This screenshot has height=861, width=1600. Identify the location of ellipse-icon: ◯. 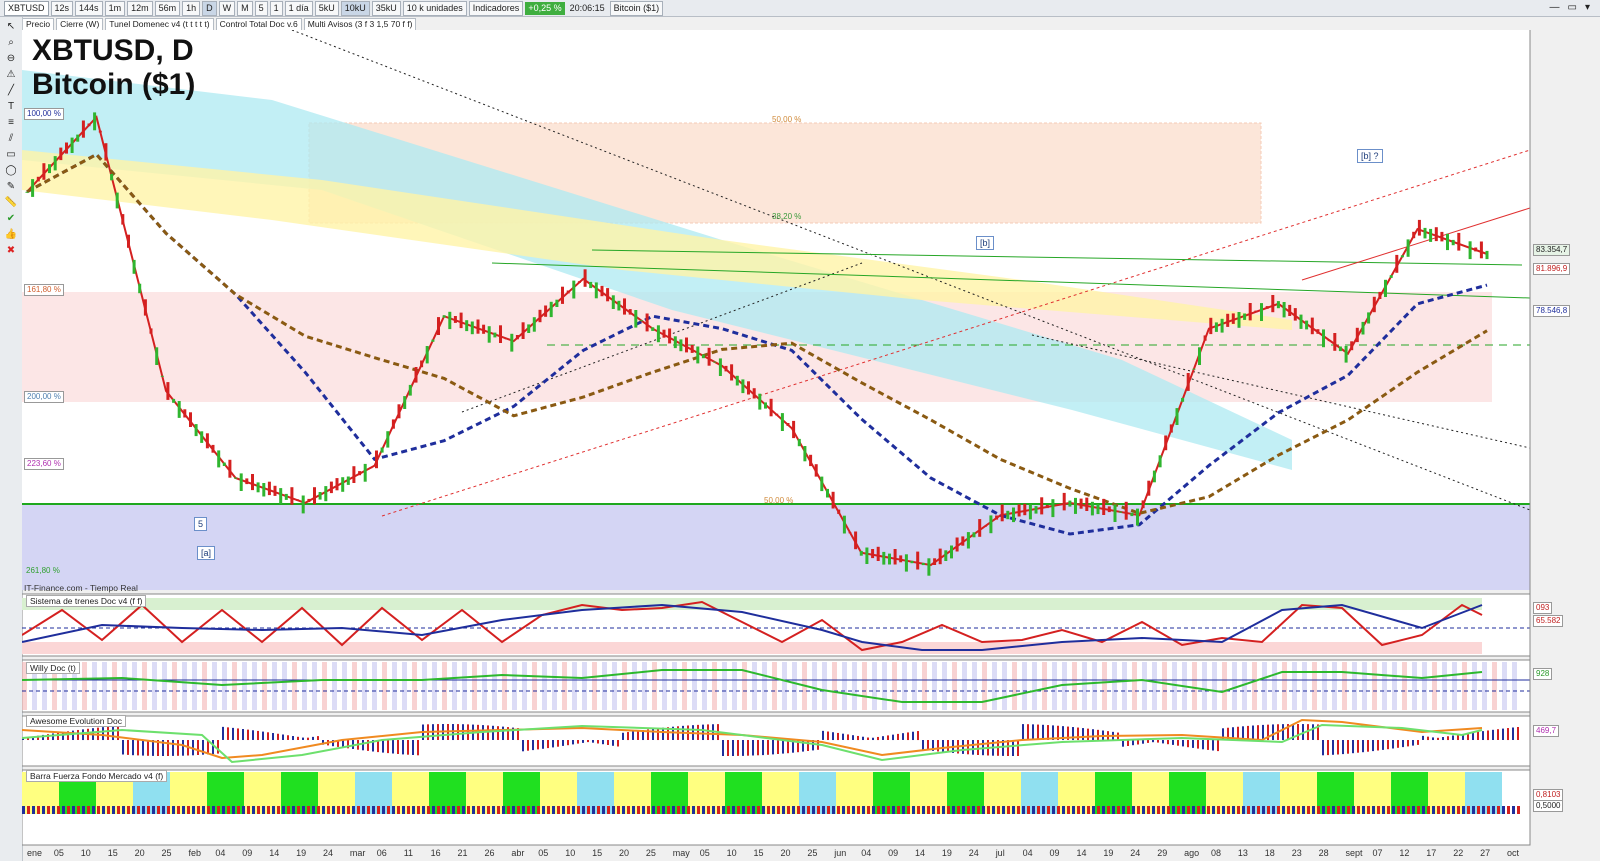
(11, 171).